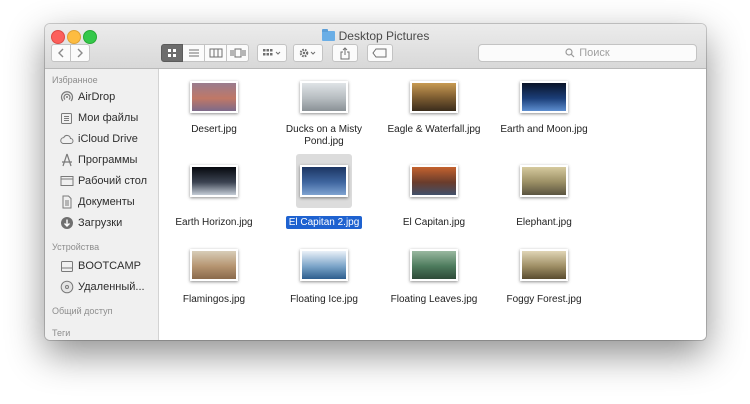  What do you see at coordinates (97, 202) in the screenshot?
I see `sidebar-item-documents: Документы` at bounding box center [97, 202].